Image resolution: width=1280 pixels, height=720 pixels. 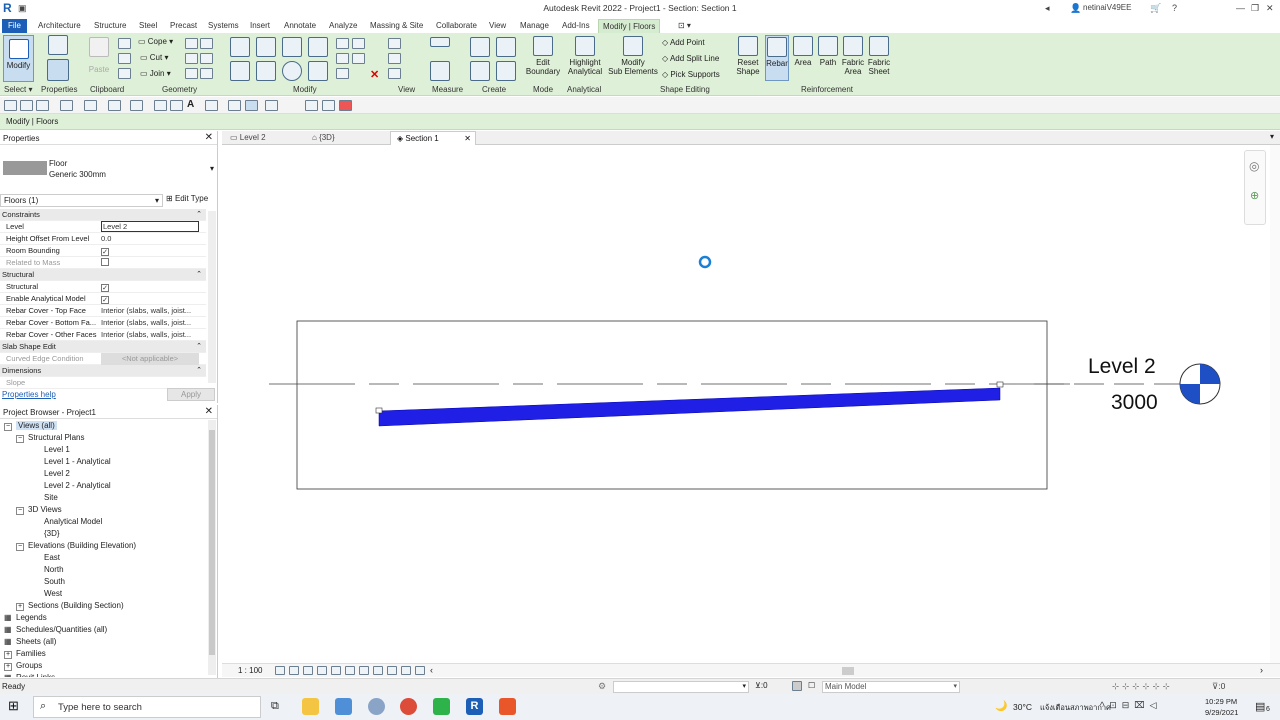 What do you see at coordinates (155, 41) in the screenshot?
I see `cope-button: ▭ Cope ▾` at bounding box center [155, 41].